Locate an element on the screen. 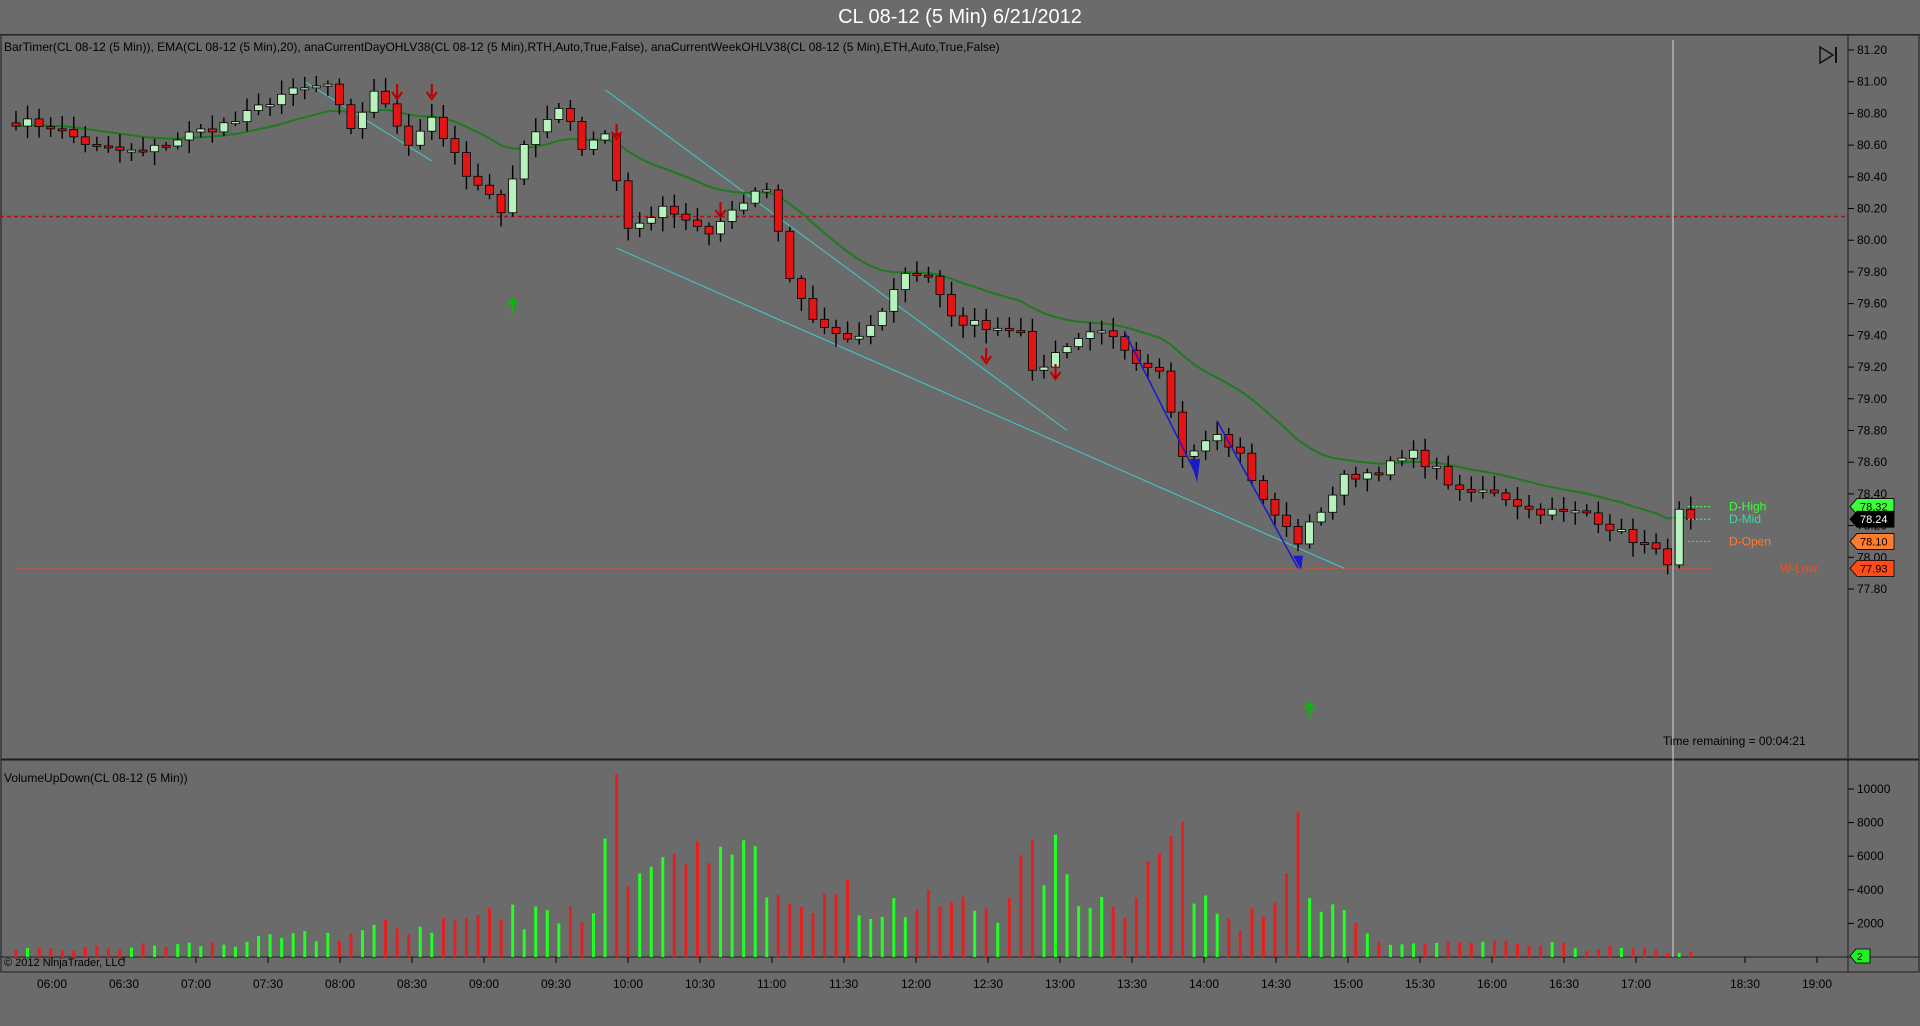 This screenshot has height=1026, width=1920. volume-tick-label: 6000 is located at coordinates (1870, 856).